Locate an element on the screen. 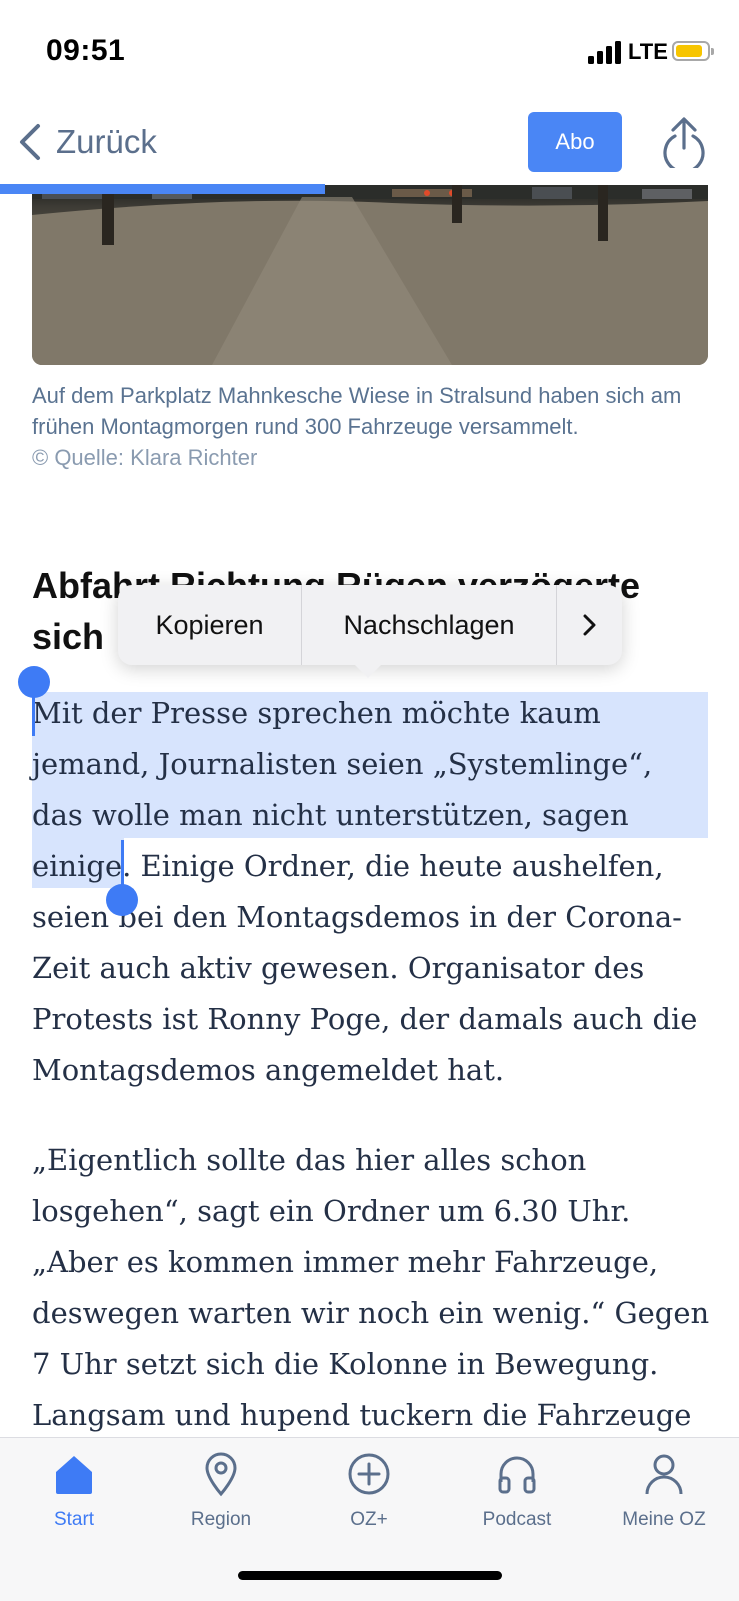  tab-meine-oz: Meine OZ is located at coordinates (664, 1490).